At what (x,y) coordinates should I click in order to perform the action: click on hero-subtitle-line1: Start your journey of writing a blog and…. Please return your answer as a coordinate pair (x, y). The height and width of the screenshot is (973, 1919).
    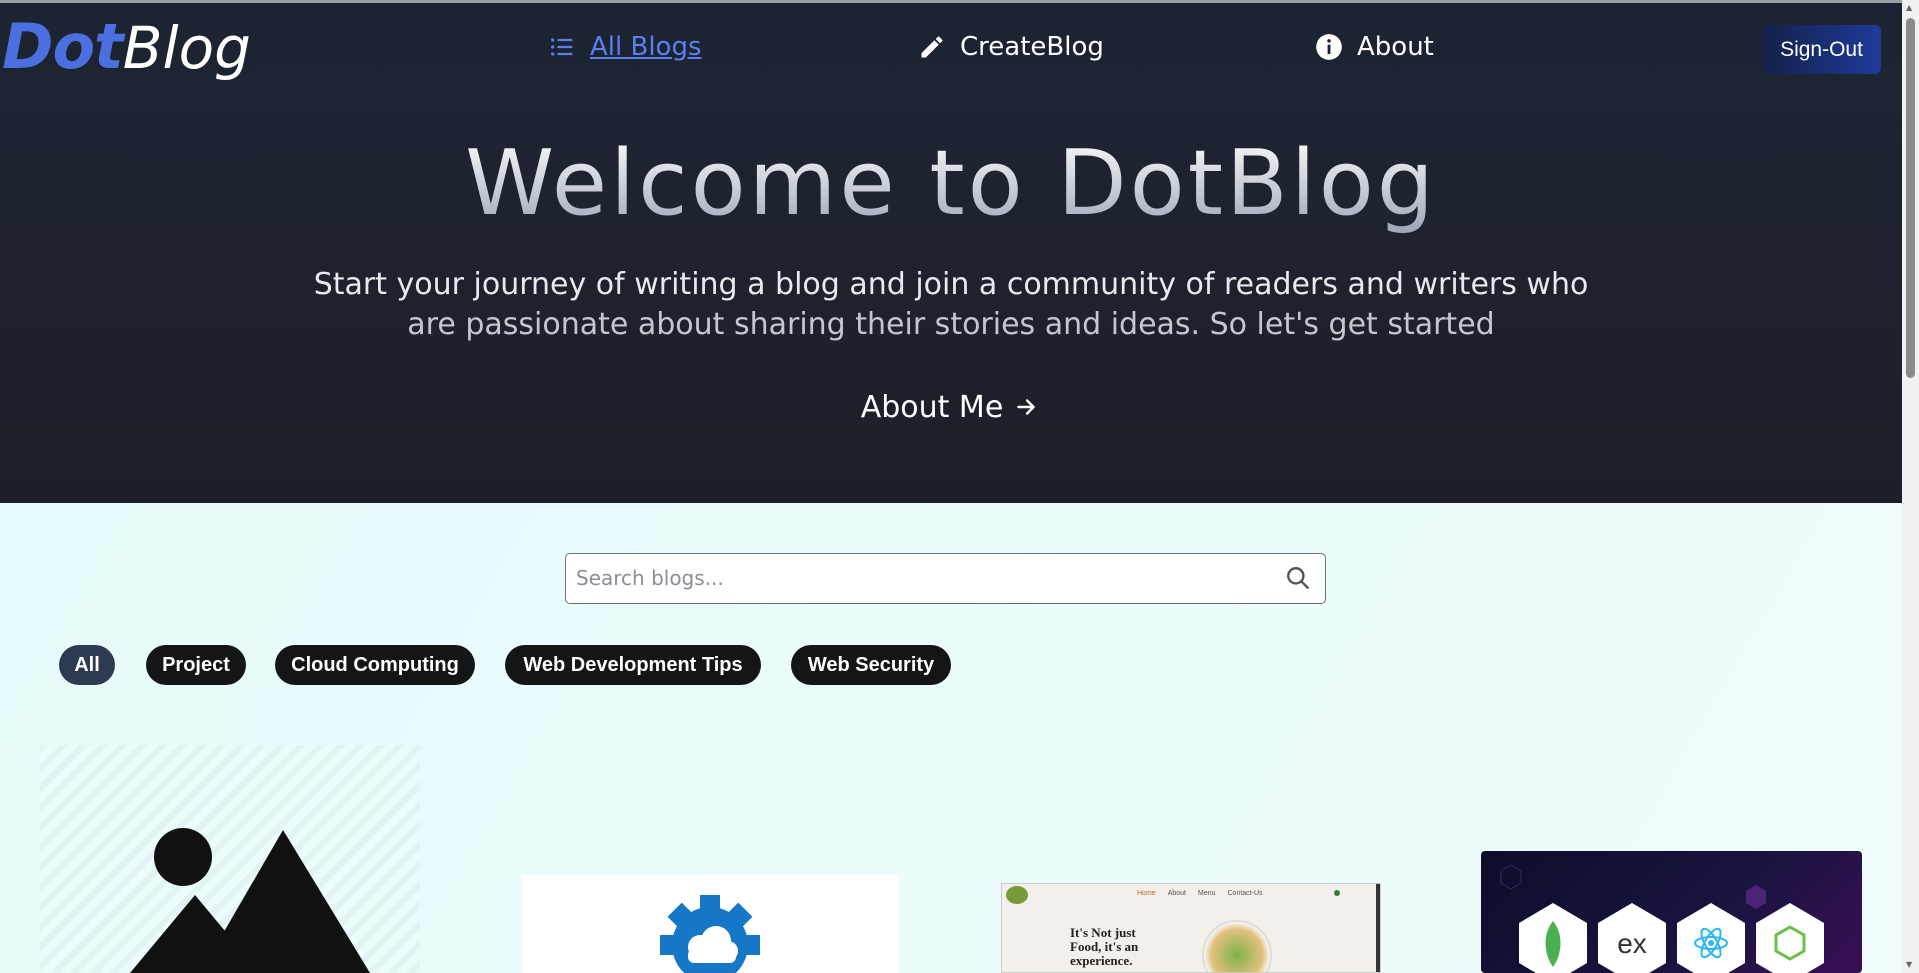
    Looking at the image, I should click on (951, 284).